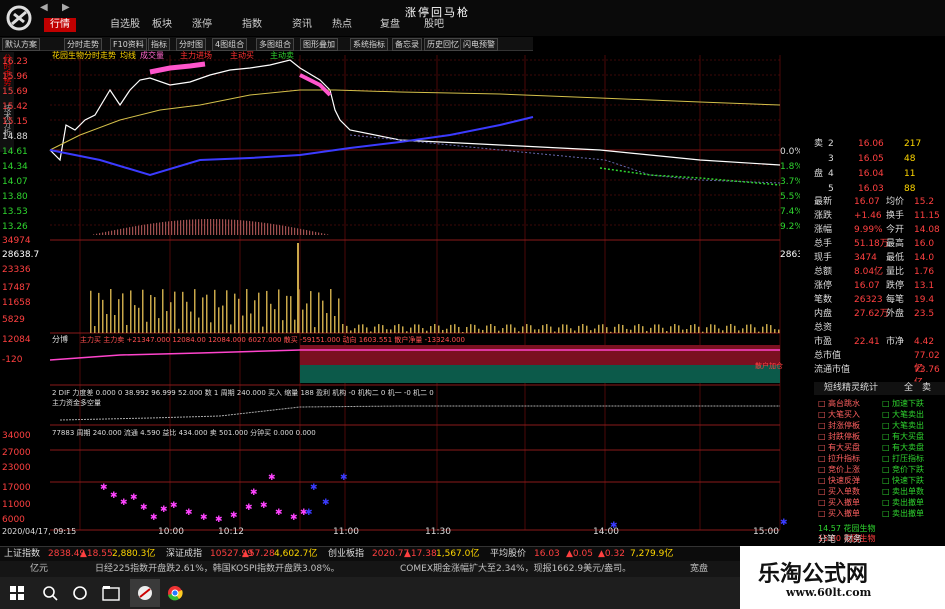 This screenshot has height=609, width=945. I want to click on menu-item-4: 指数, so click(252, 25).